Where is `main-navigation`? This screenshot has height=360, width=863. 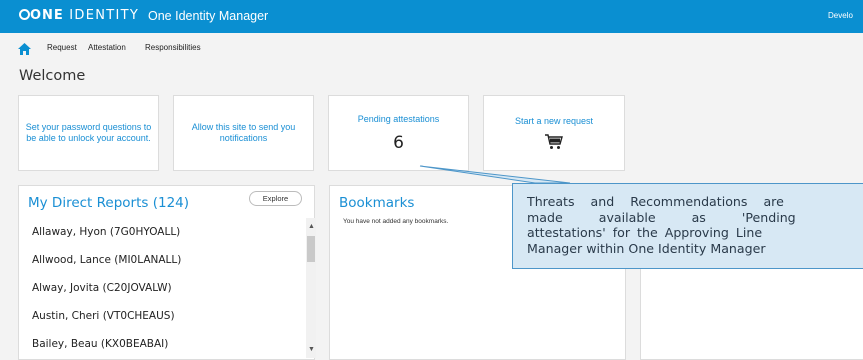 main-navigation is located at coordinates (431, 47).